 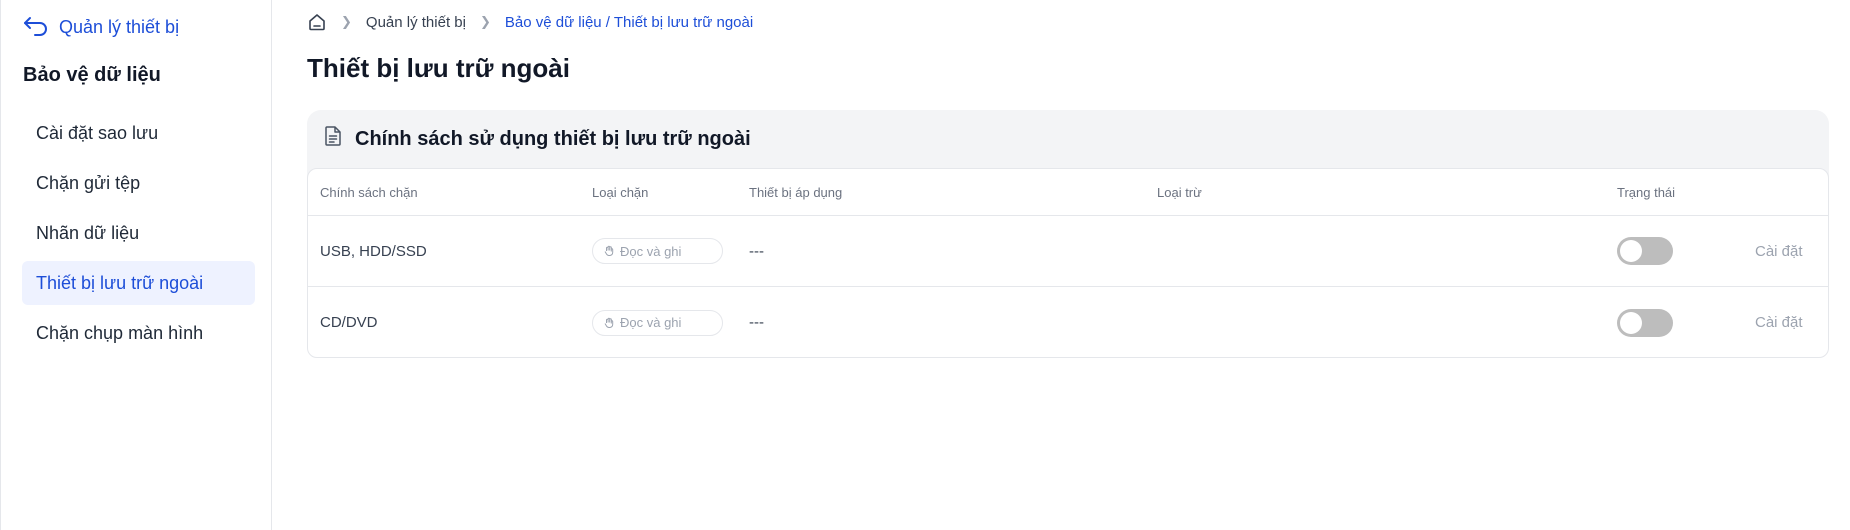 I want to click on column-header-status: Trạng thái, so click(x=1646, y=192).